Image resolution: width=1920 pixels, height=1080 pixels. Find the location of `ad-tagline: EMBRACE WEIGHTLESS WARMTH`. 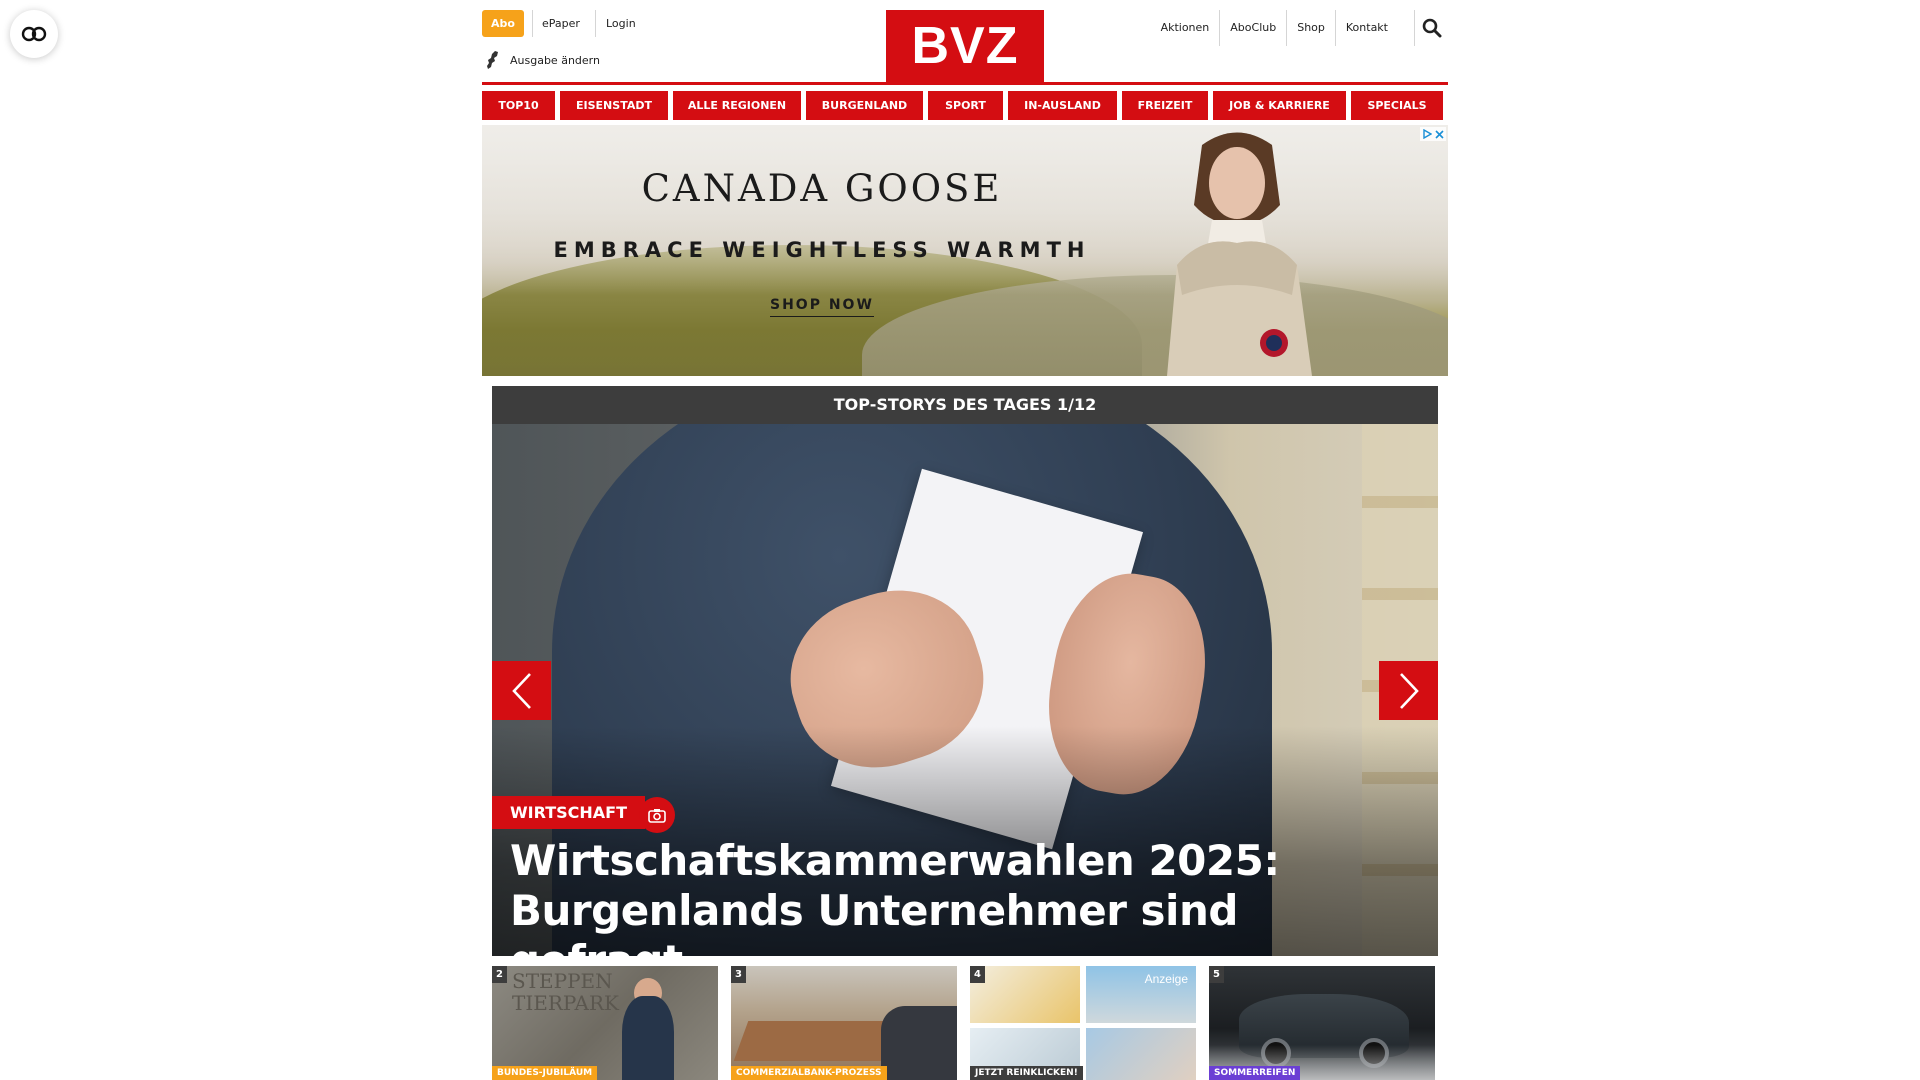

ad-tagline: EMBRACE WEIGHTLESS WARMTH is located at coordinates (822, 250).